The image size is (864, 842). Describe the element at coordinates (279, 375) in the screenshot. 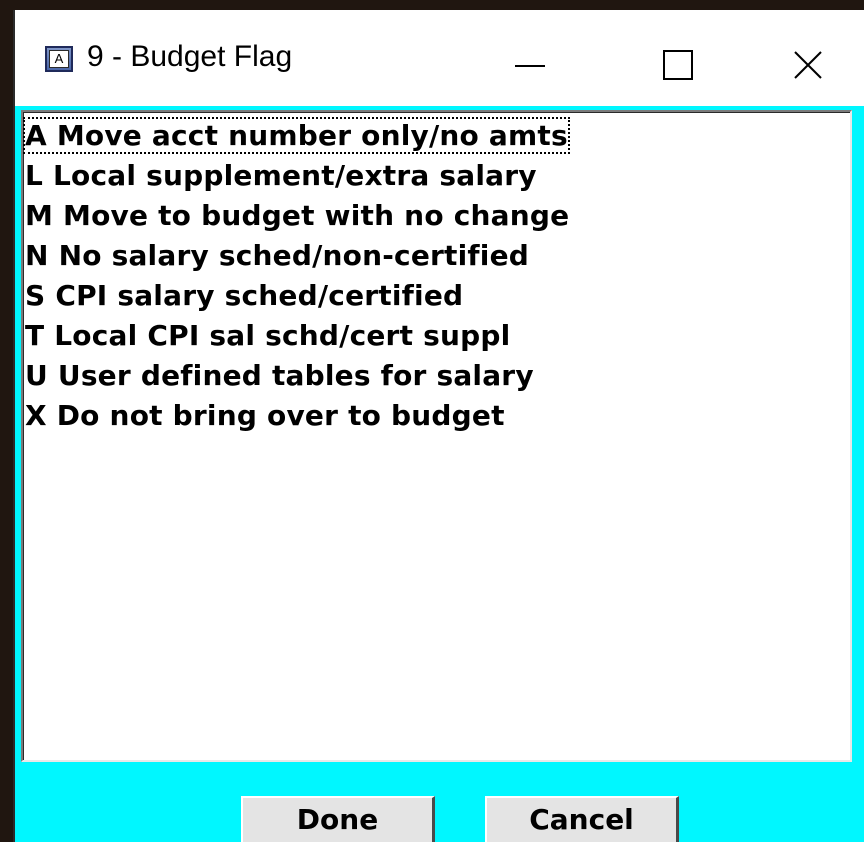

I see `list-item-label: U User defined tables for salary` at that location.